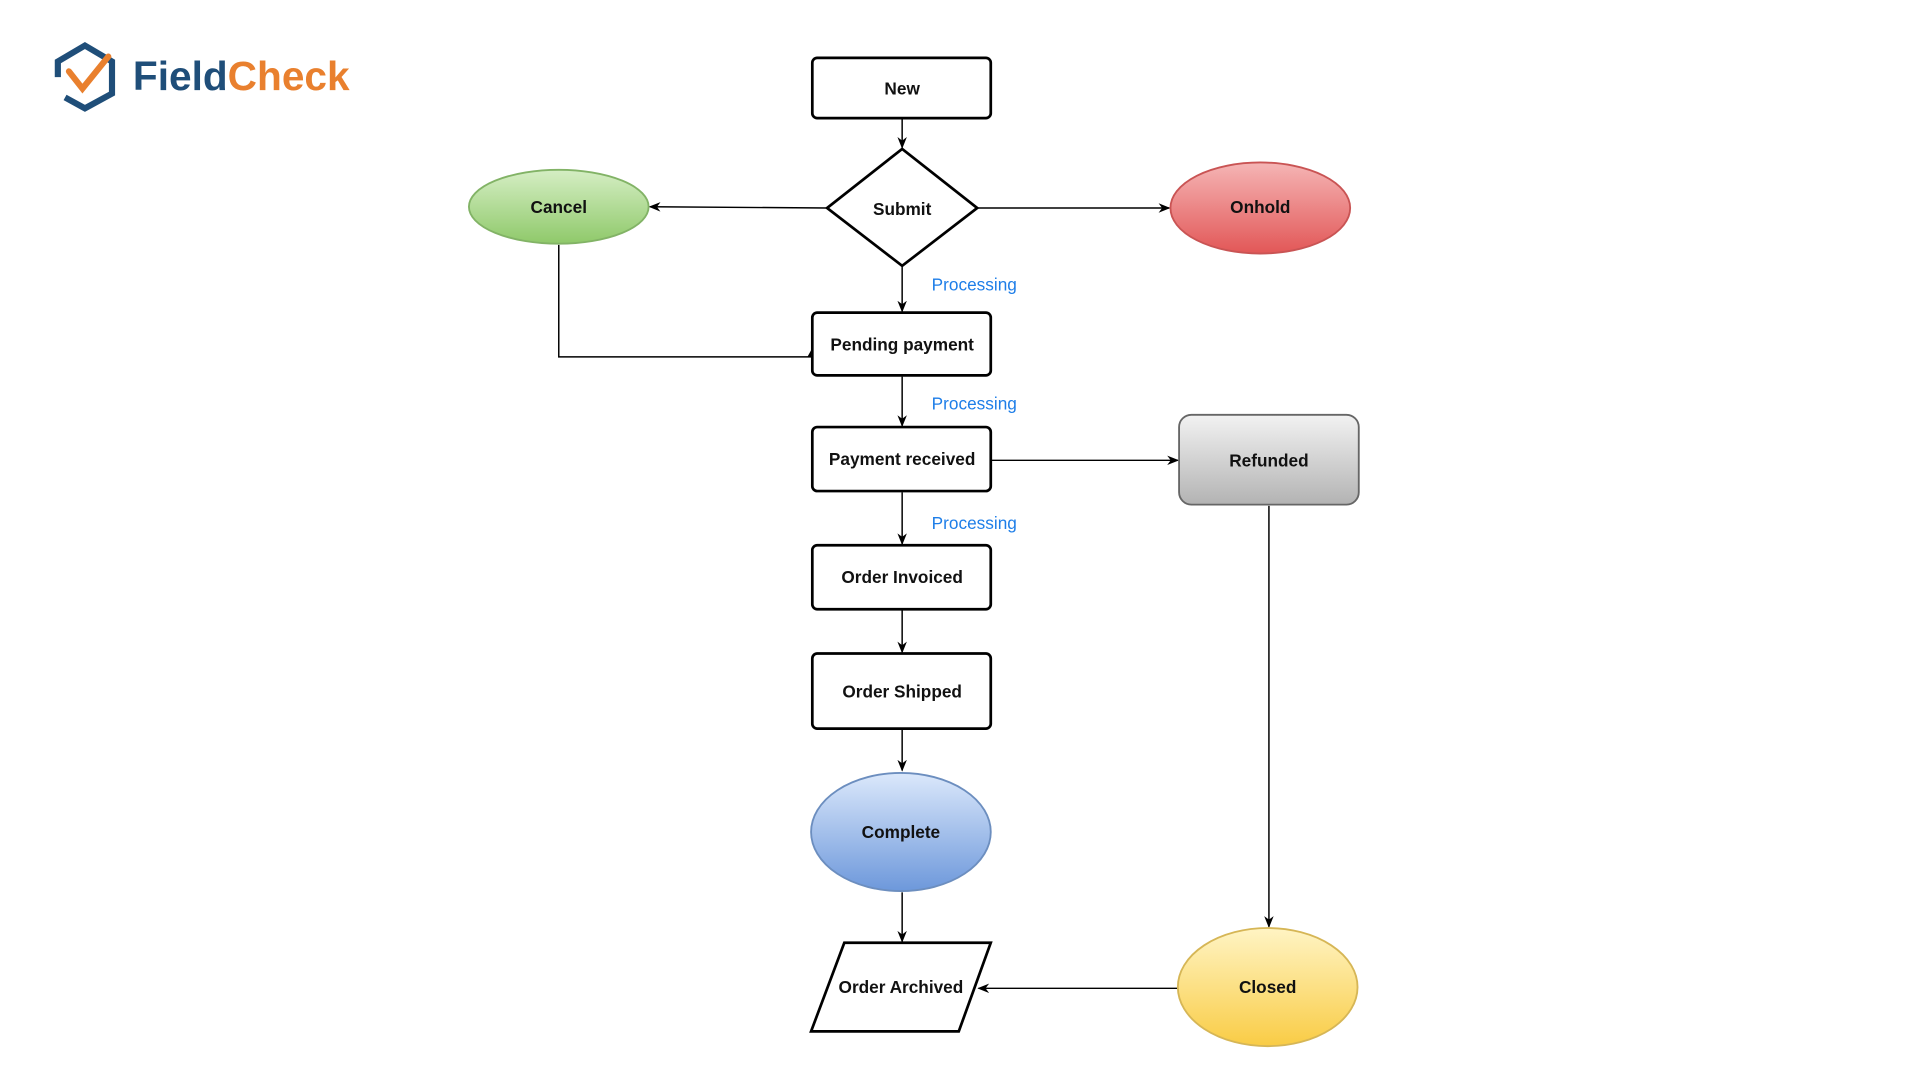  I want to click on node-new: New, so click(901, 88).